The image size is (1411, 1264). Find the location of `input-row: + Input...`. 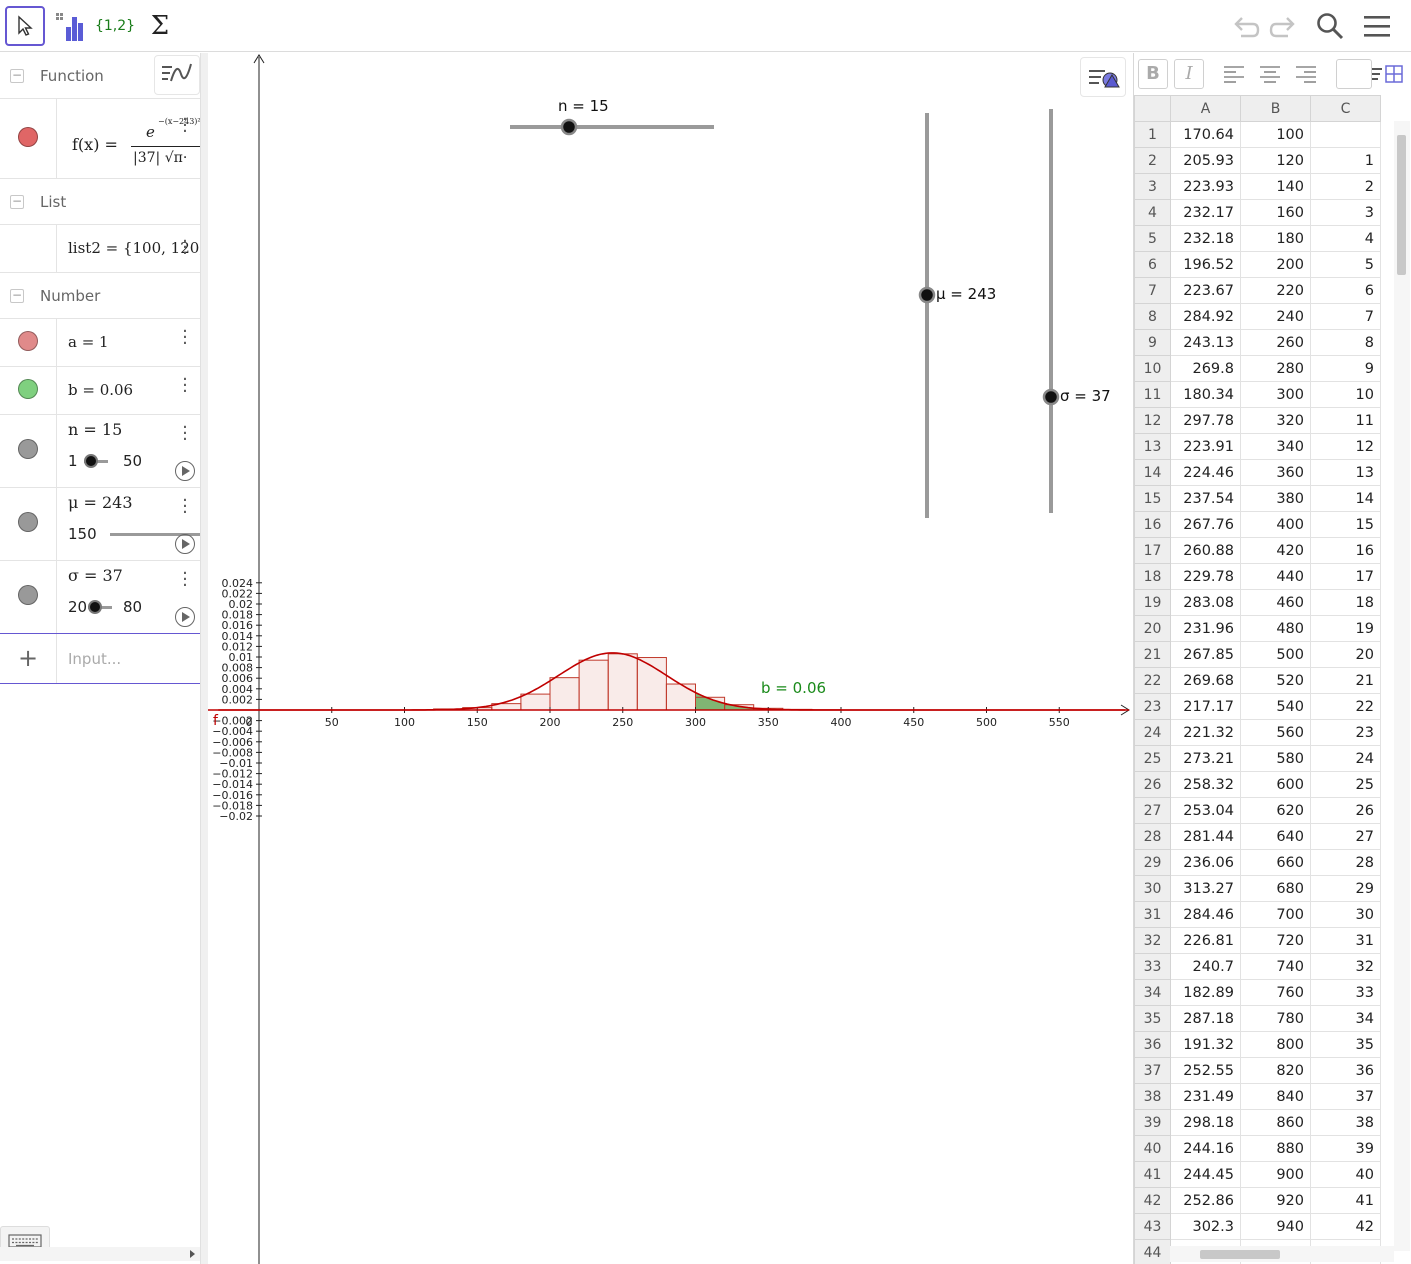

input-row: + Input... is located at coordinates (100, 659).